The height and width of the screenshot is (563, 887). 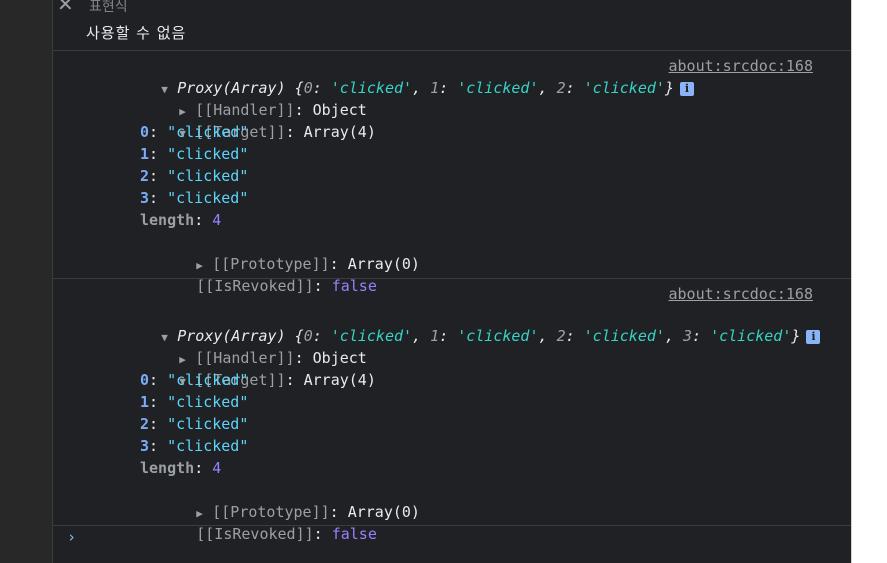 What do you see at coordinates (108, 7) in the screenshot?
I see `watch-expression-title: 표현식` at bounding box center [108, 7].